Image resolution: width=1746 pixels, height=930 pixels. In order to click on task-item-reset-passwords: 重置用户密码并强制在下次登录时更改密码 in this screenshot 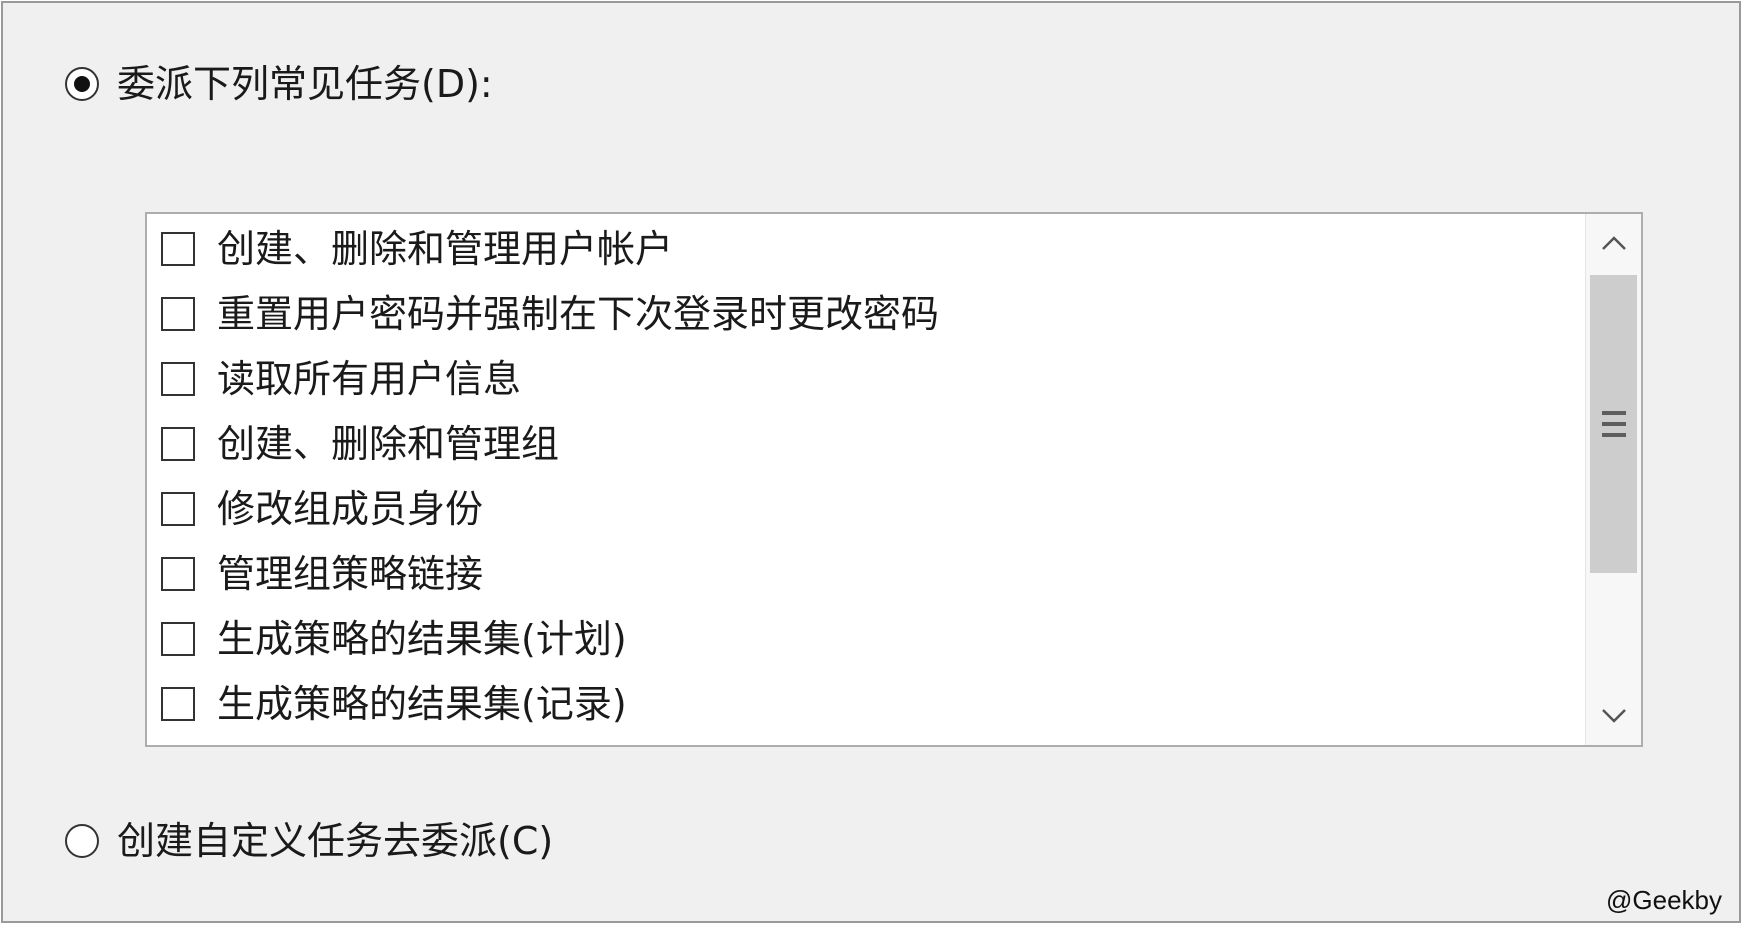, I will do `click(872, 313)`.